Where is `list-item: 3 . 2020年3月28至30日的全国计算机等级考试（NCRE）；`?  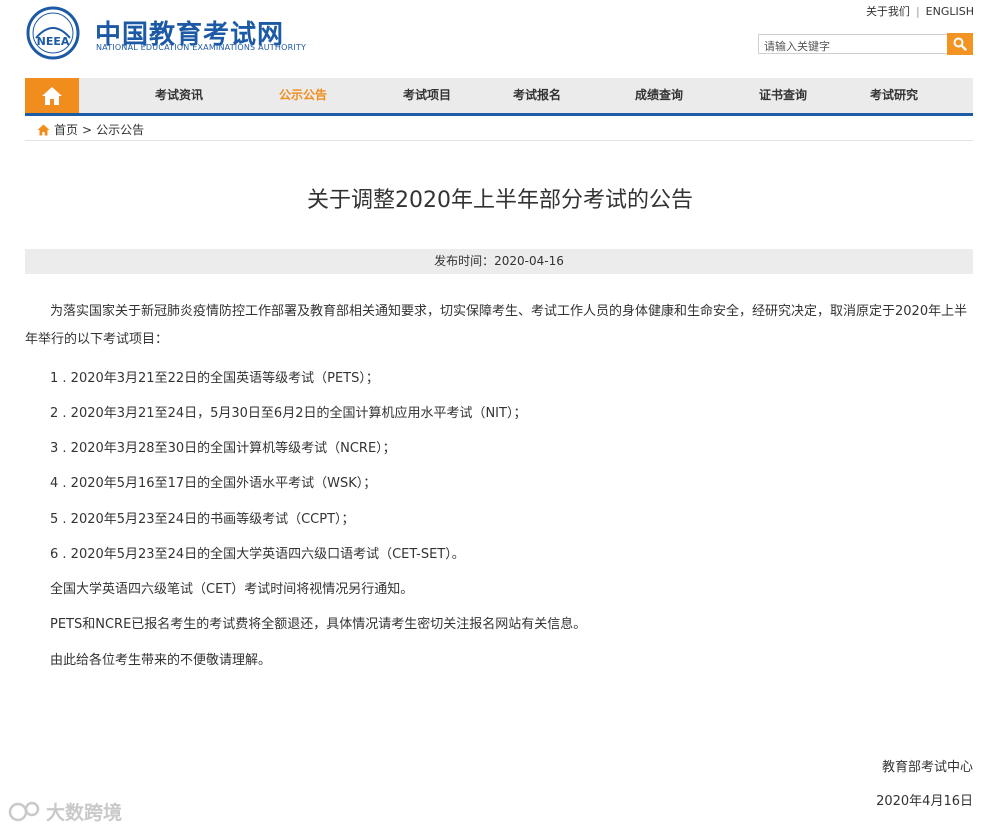
list-item: 3 . 2020年3月28至30日的全国计算机等级考试（NCRE）； is located at coordinates (223, 448).